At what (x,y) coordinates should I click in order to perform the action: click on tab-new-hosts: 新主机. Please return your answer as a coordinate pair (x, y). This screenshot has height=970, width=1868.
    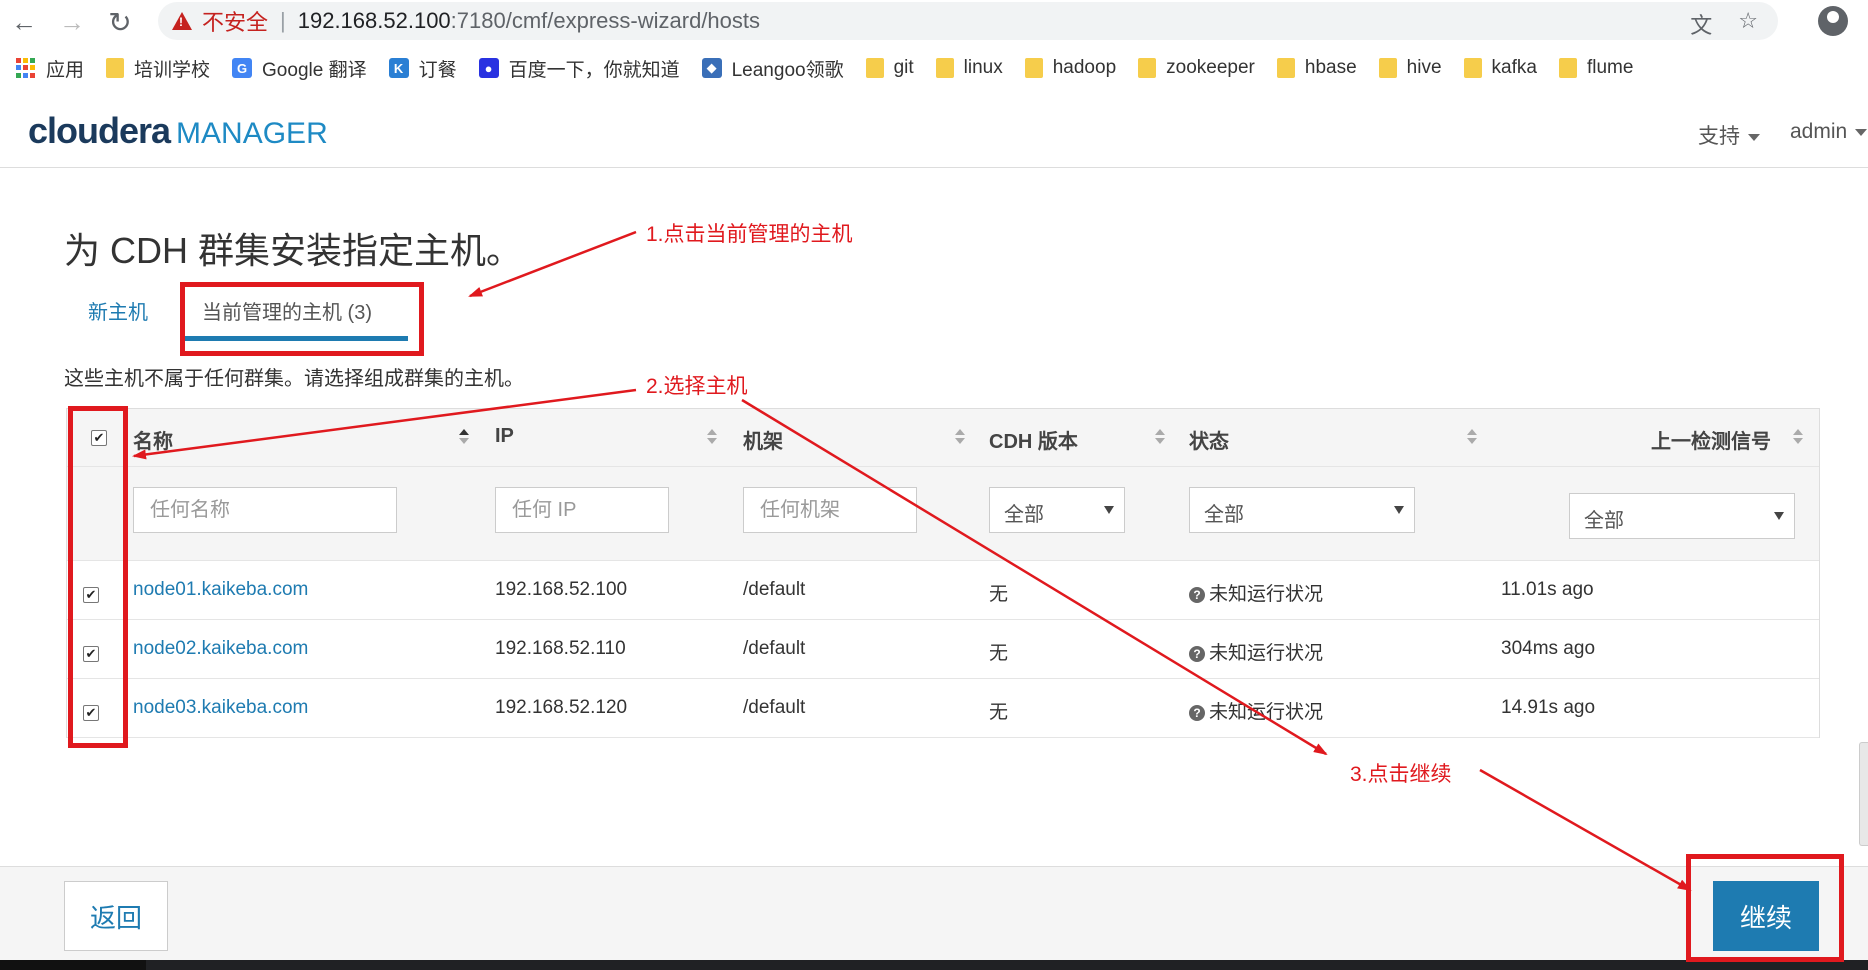
    Looking at the image, I should click on (118, 310).